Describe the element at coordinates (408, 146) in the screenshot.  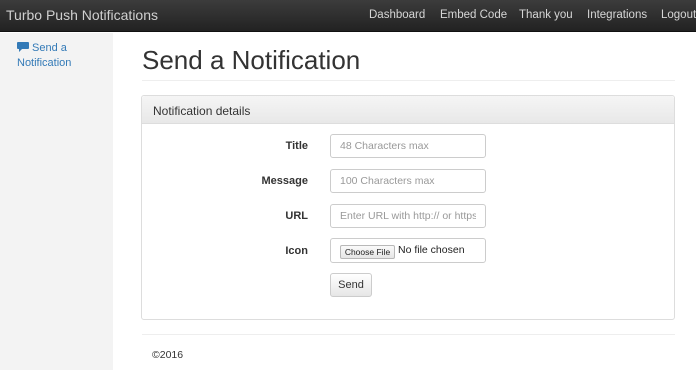
I see `title-input` at that location.